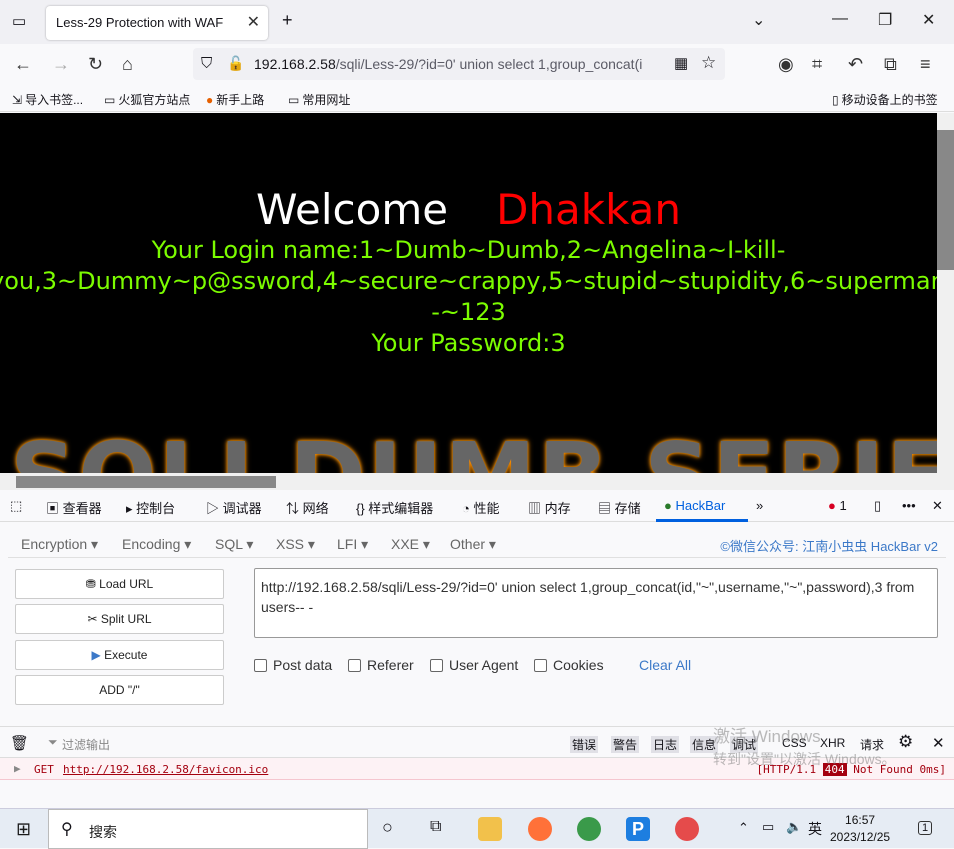 The image size is (954, 849). What do you see at coordinates (619, 507) in the screenshot?
I see `tab-storage: ▤ 存储` at bounding box center [619, 507].